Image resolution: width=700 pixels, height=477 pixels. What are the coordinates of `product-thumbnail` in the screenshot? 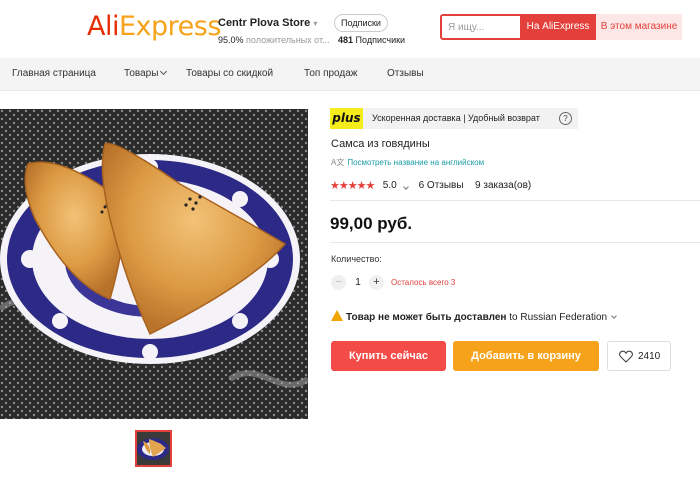 It's located at (153, 448).